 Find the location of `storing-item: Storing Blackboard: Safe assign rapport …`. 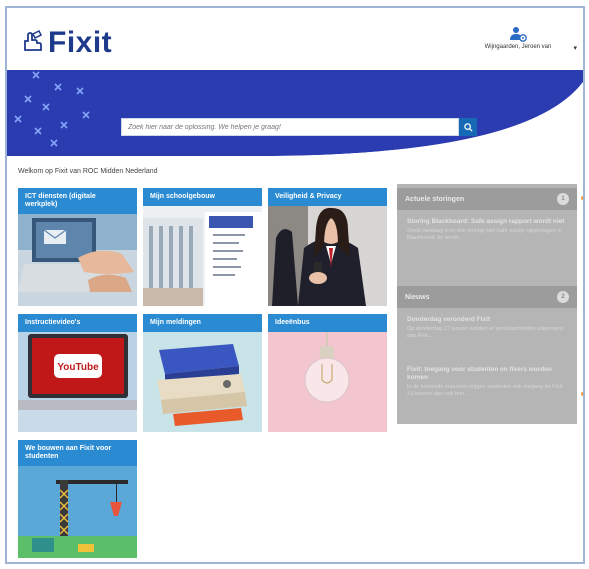

storing-item: Storing Blackboard: Safe assign rapport … is located at coordinates (488, 230).